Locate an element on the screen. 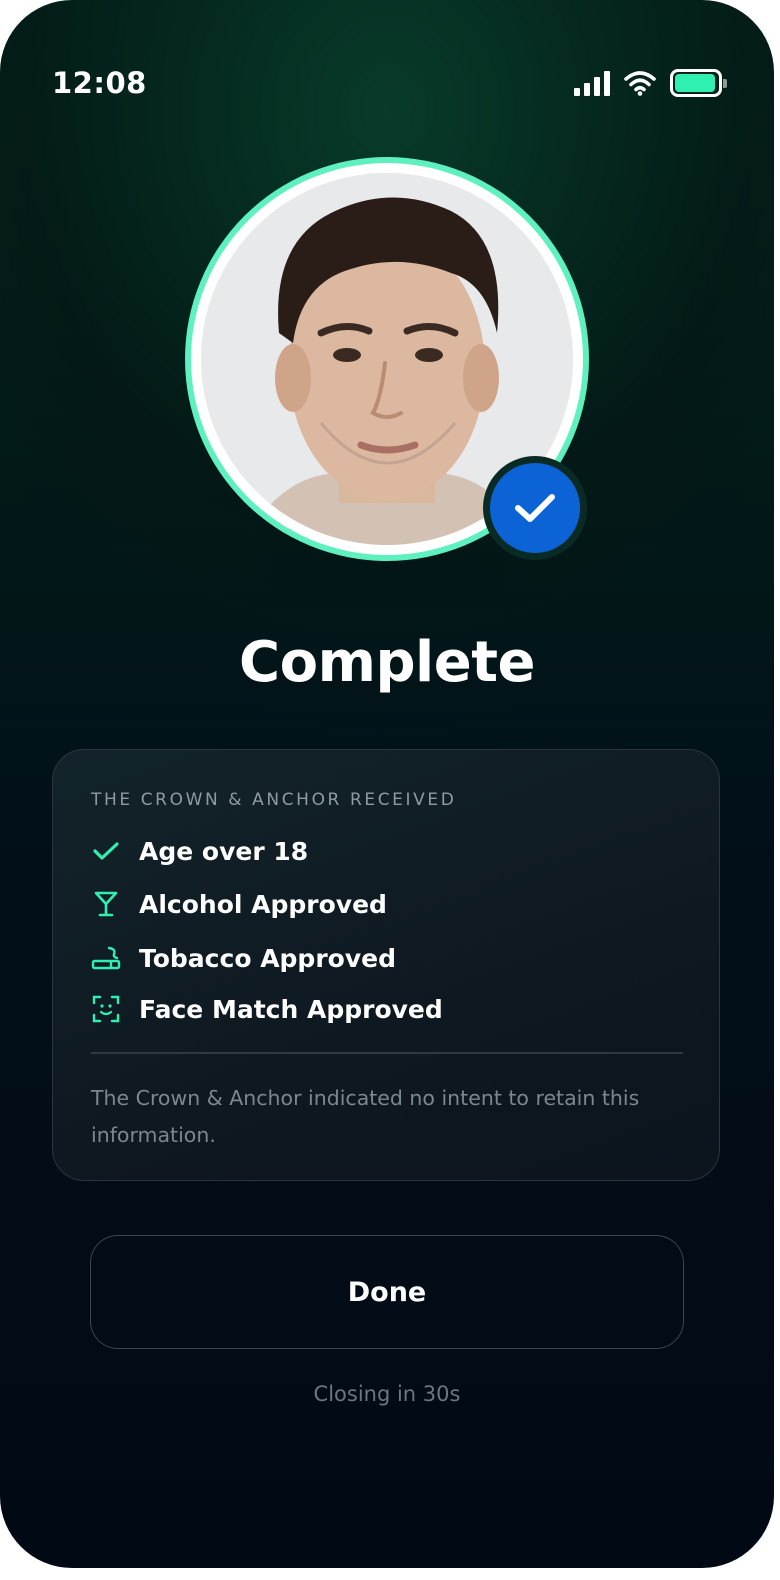  status-time: 12:08 is located at coordinates (99, 83).